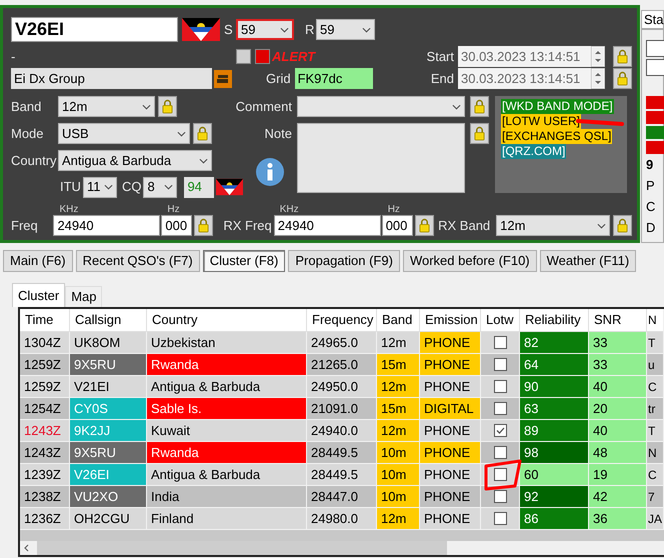  Describe the element at coordinates (106, 106) in the screenshot. I see `band-dropdown: 12m` at that location.